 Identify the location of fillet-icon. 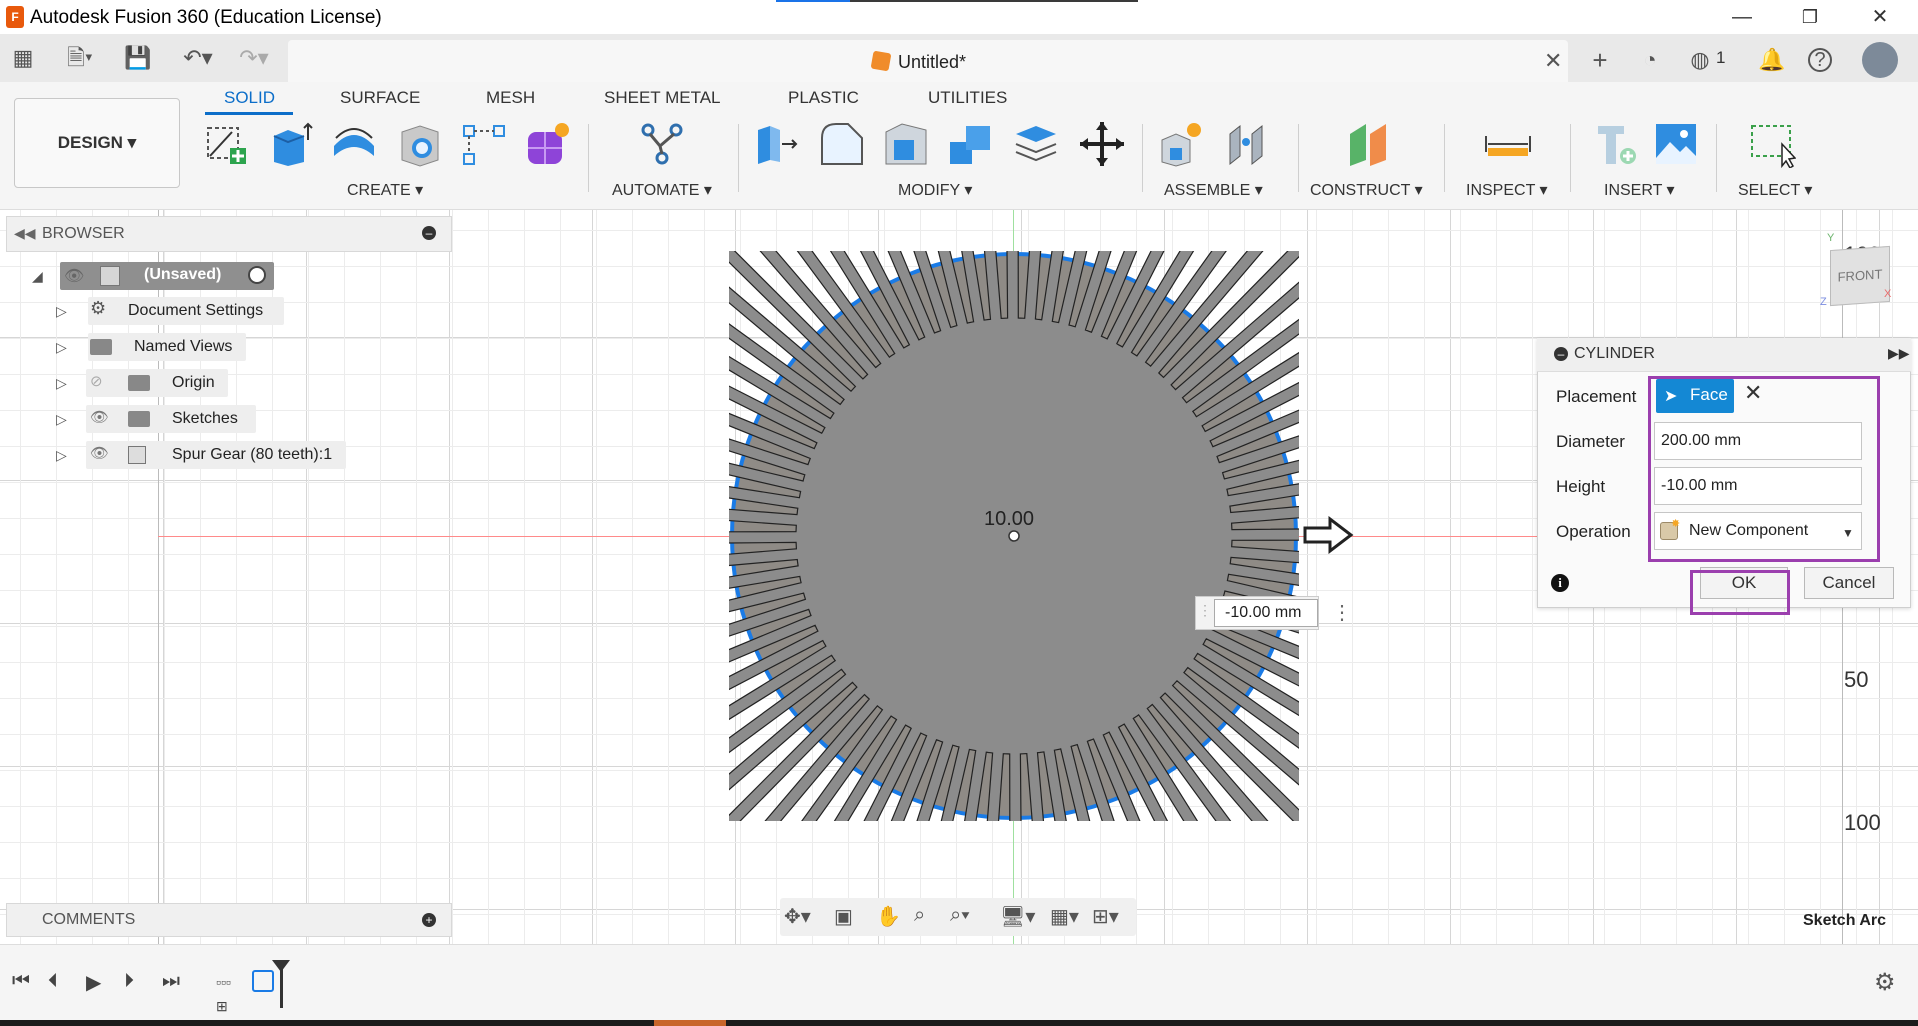
(842, 144).